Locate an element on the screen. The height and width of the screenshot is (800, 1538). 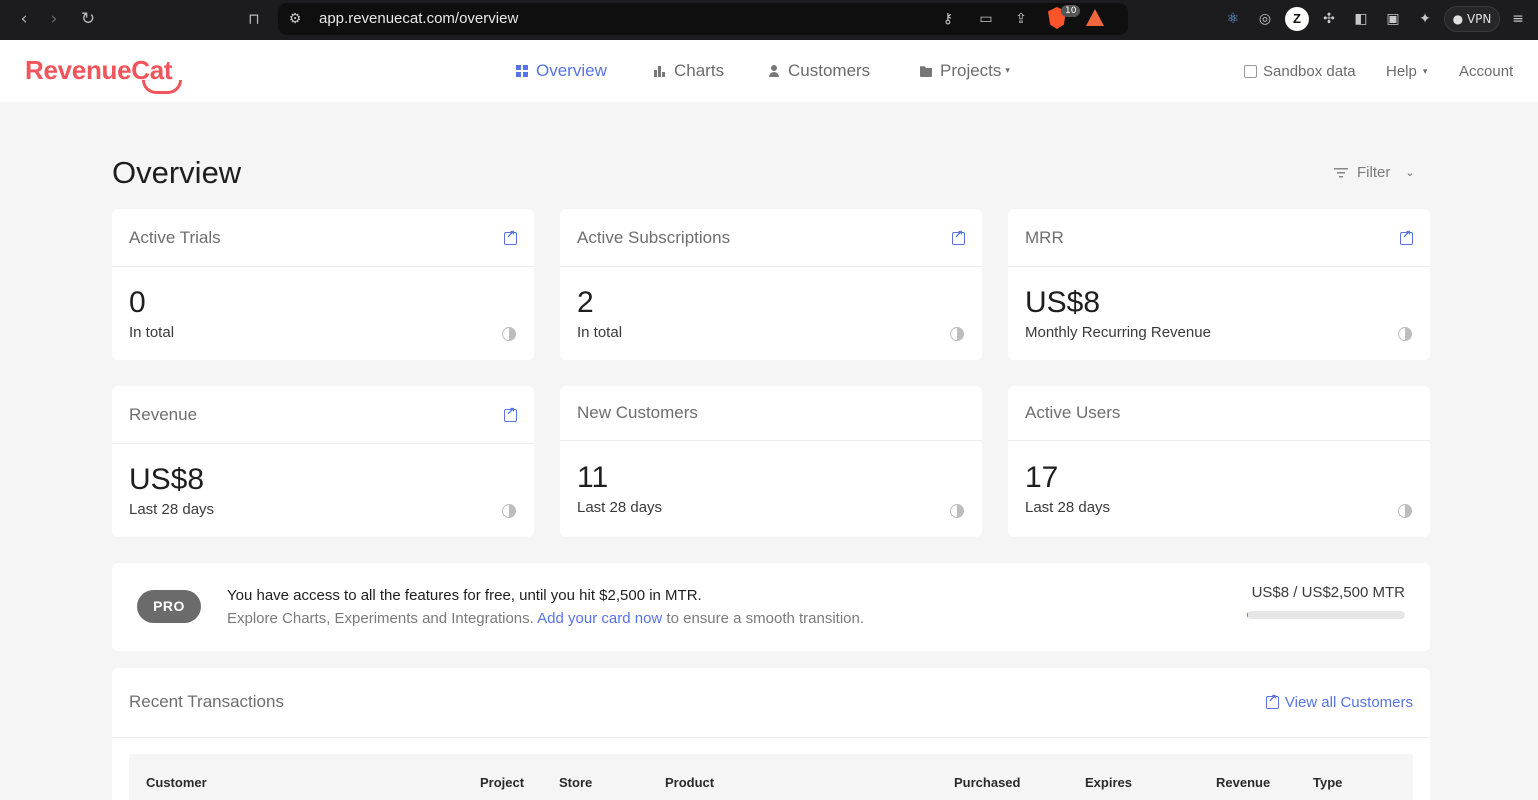
vpn-button: ● VPN is located at coordinates (1472, 19).